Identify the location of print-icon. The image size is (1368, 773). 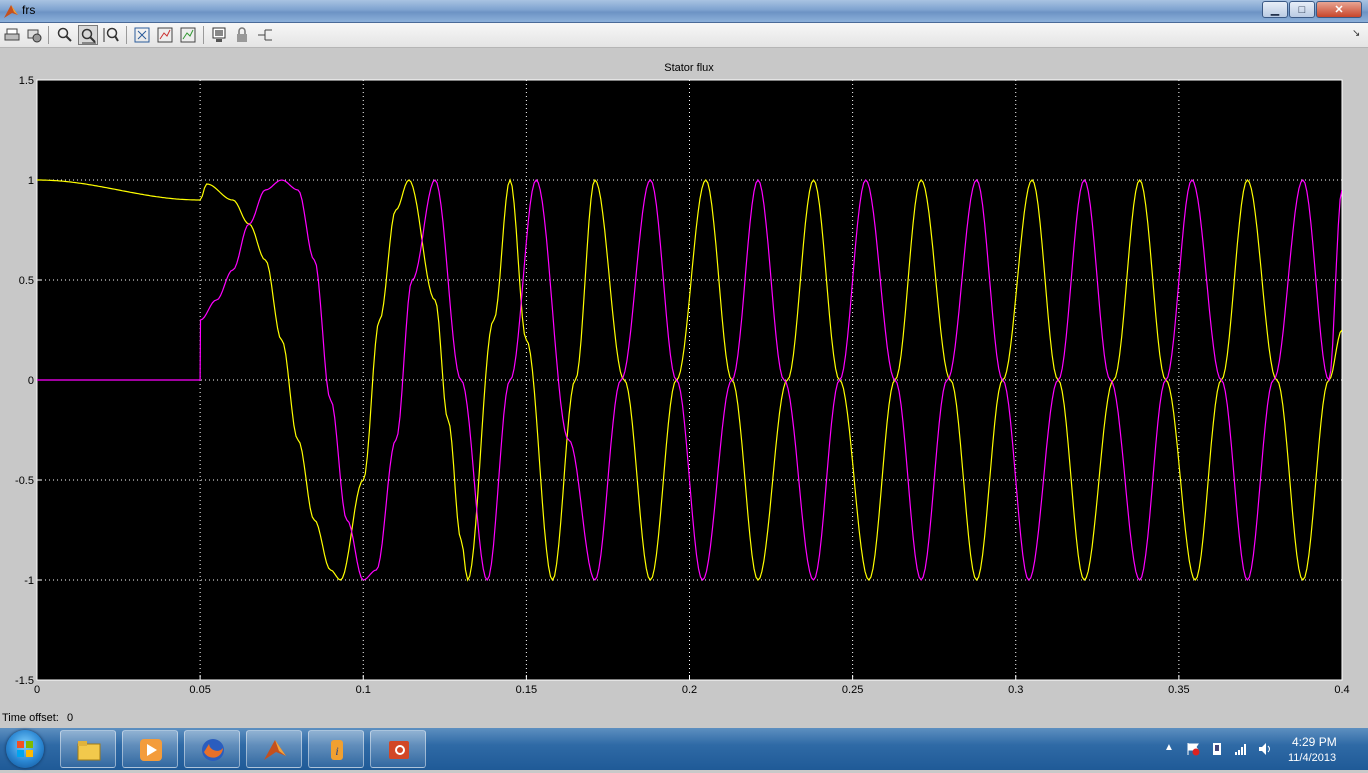
(12, 35).